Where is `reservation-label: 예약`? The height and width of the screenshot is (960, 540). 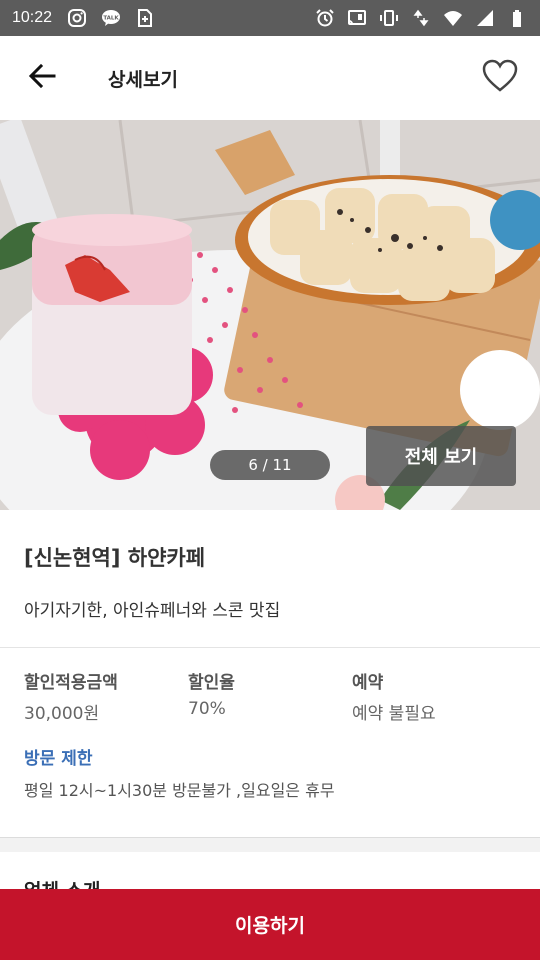
reservation-label: 예약 is located at coordinates (368, 683).